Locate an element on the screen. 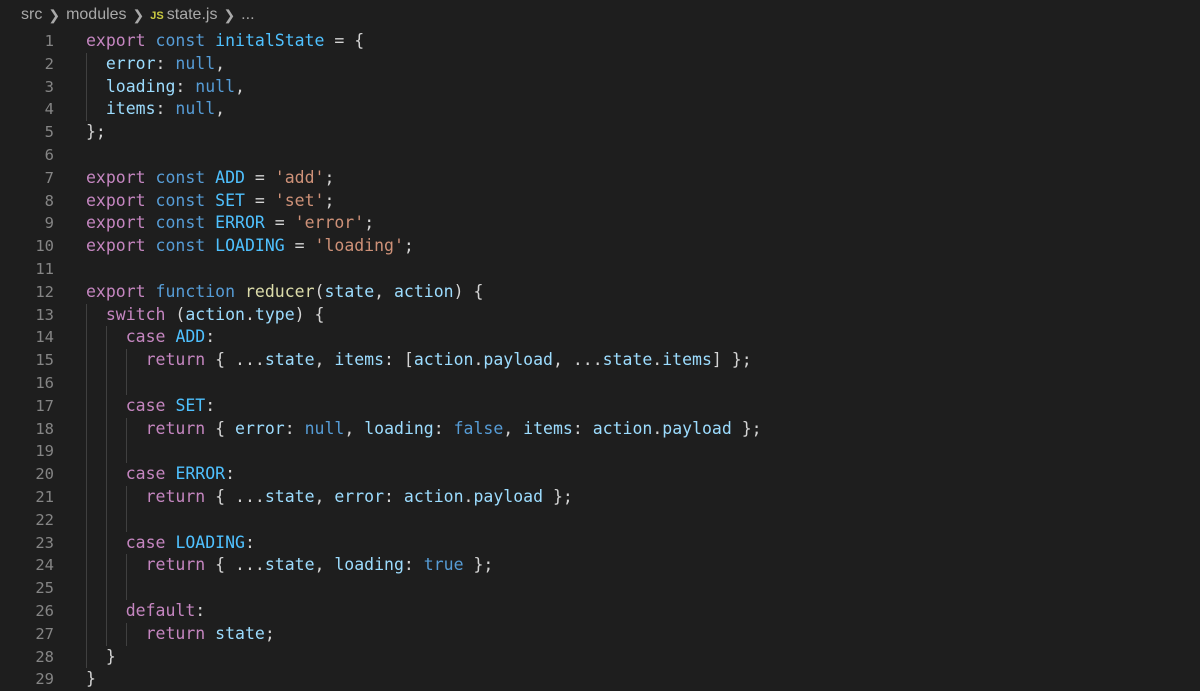  code-line: 22 is located at coordinates (600, 520).